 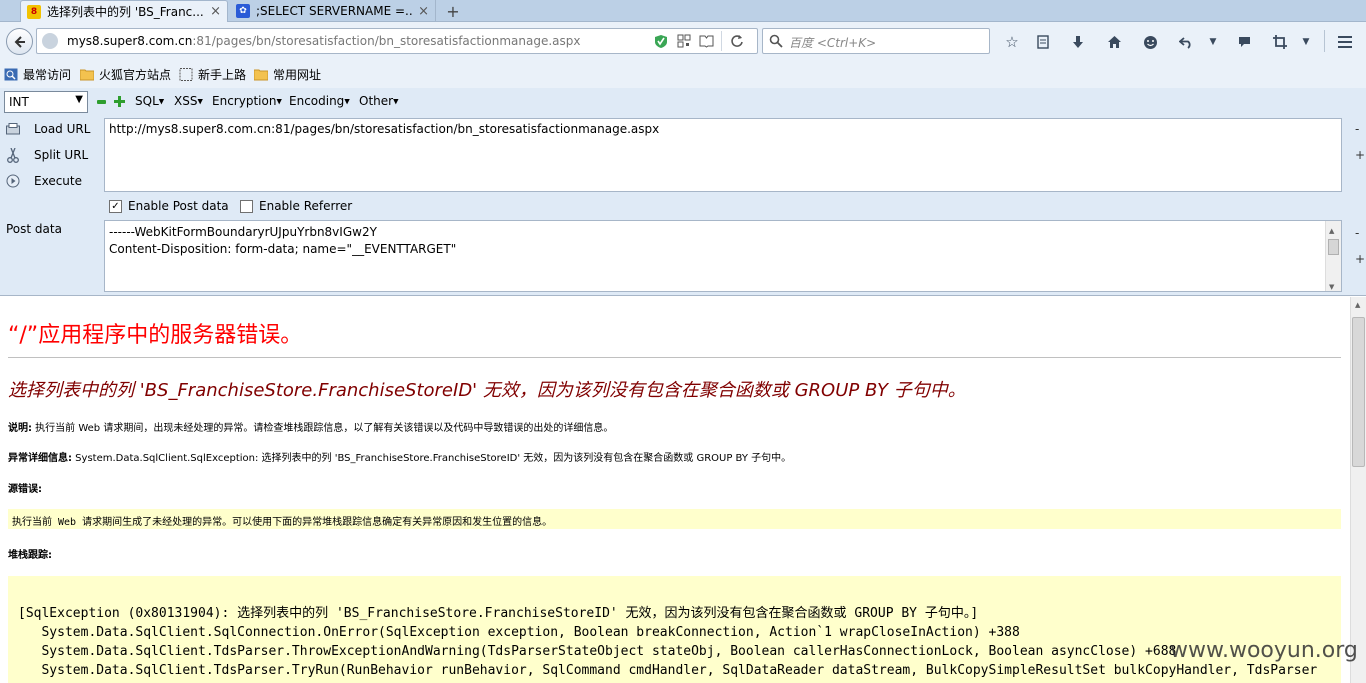 I want to click on menu-sql: SQL▼, so click(x=149, y=101).